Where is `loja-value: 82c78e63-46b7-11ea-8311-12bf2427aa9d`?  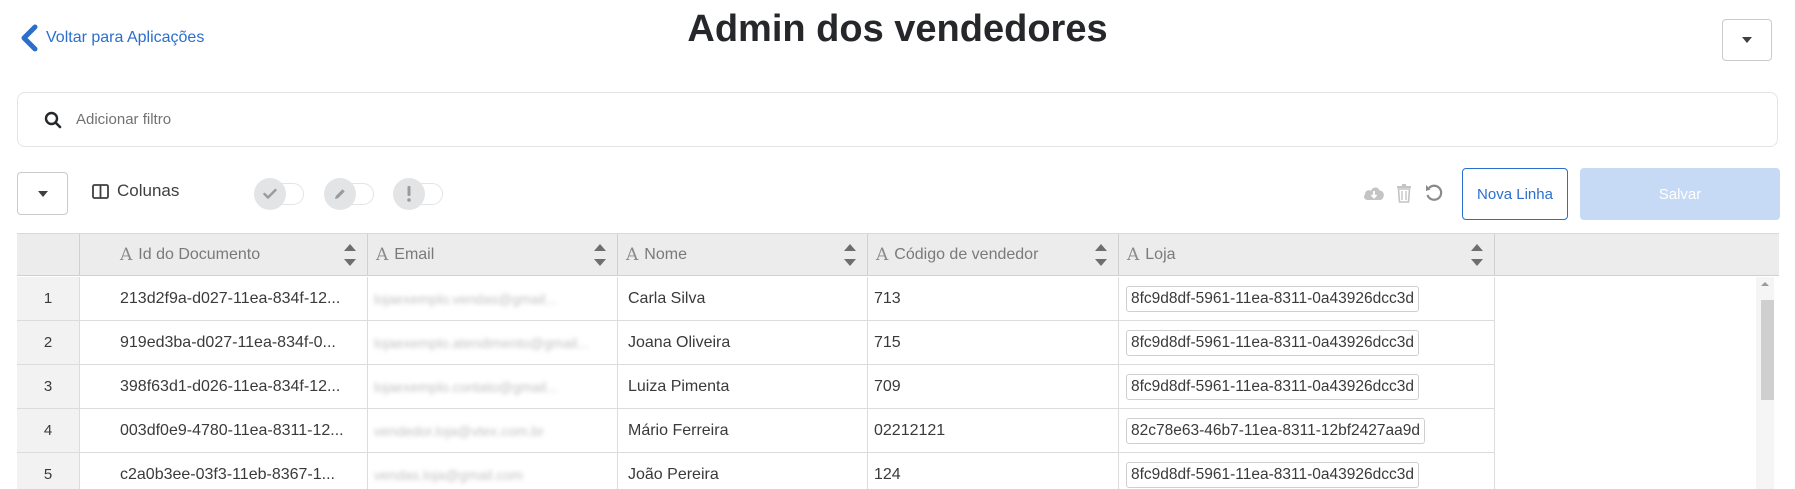
loja-value: 82c78e63-46b7-11ea-8311-12bf2427aa9d is located at coordinates (1276, 430).